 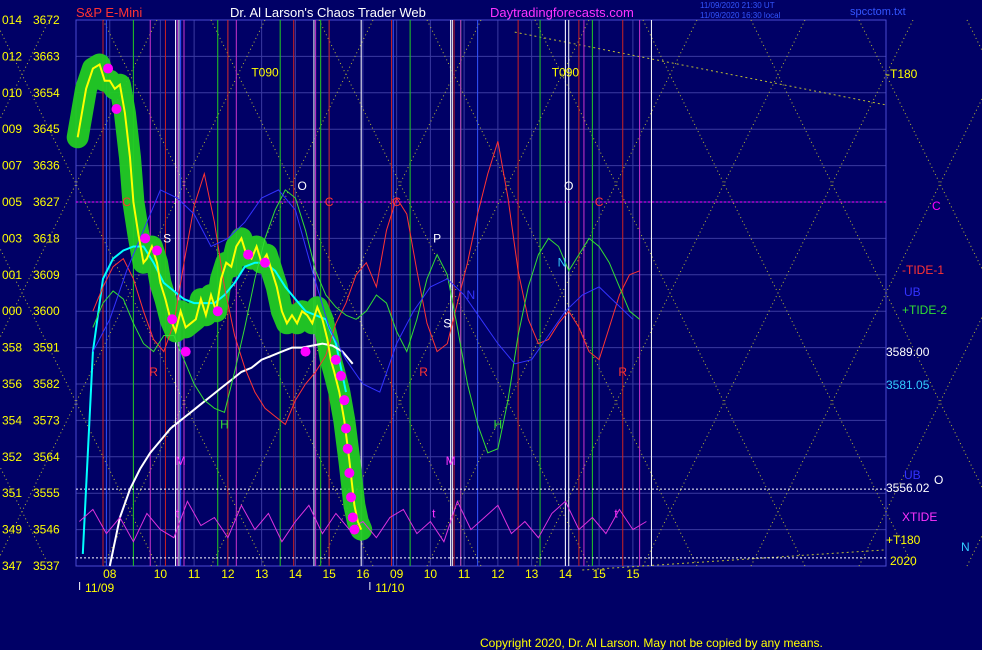 I want to click on y-tick-left: 003, so click(x=12, y=238).